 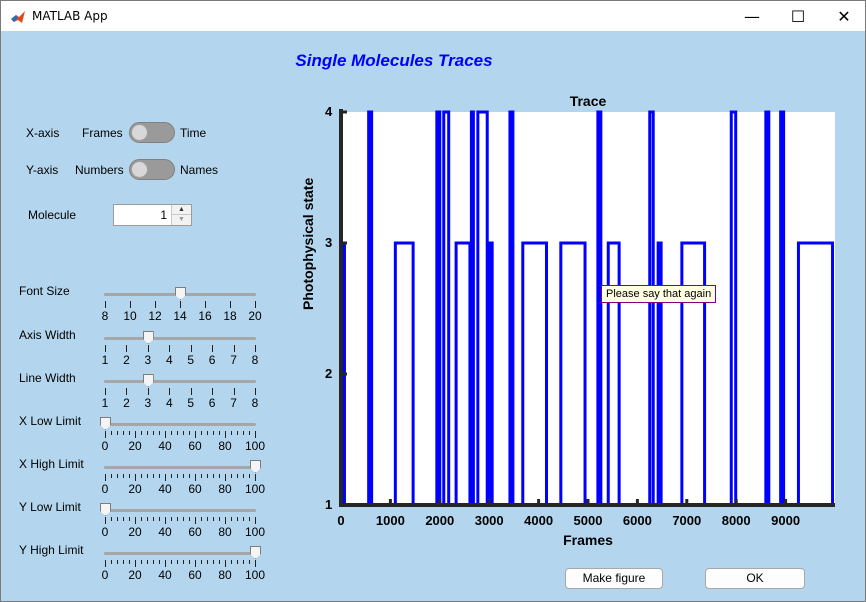 I want to click on make-figure-button: Make figure, so click(x=614, y=578).